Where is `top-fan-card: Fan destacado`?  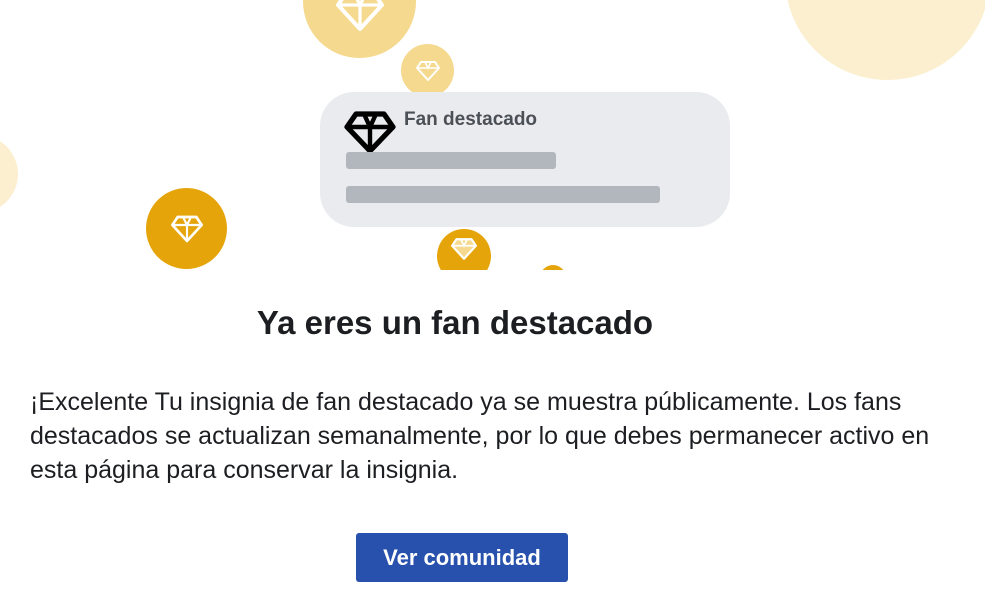 top-fan-card: Fan destacado is located at coordinates (525, 159).